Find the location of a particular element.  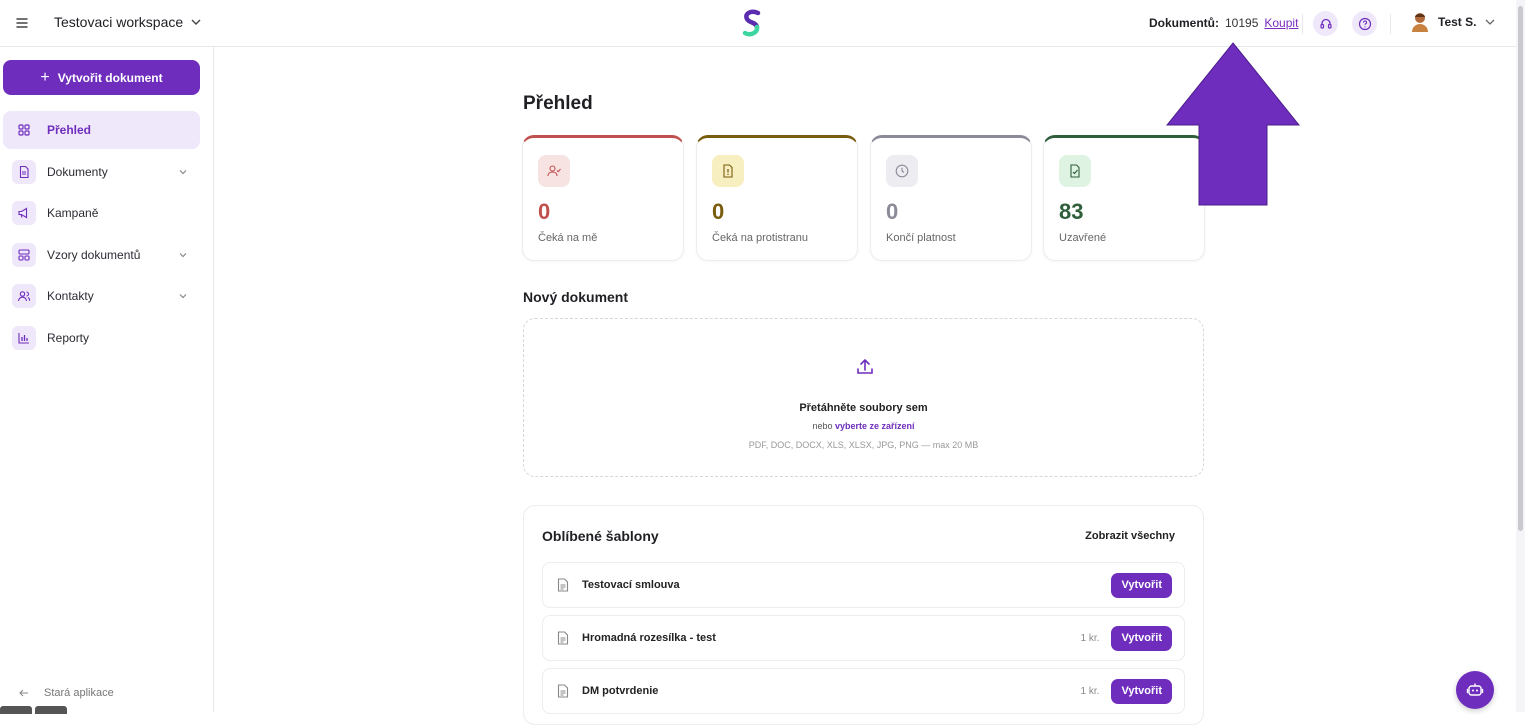

user-menu: Test S. is located at coordinates (1453, 22).